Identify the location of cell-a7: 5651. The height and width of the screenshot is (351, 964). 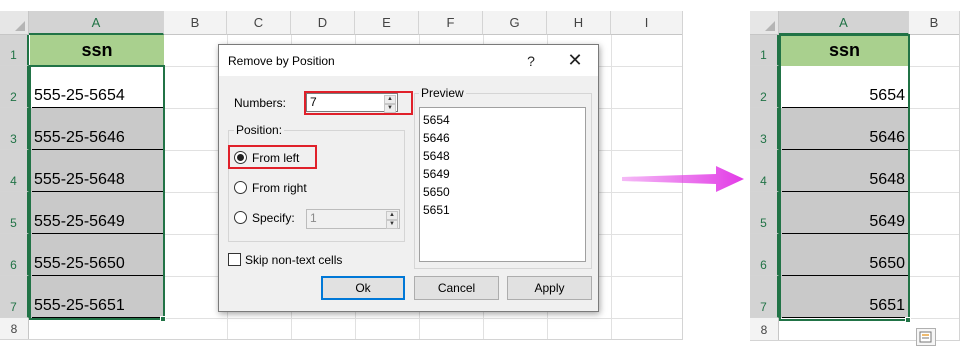
(844, 297).